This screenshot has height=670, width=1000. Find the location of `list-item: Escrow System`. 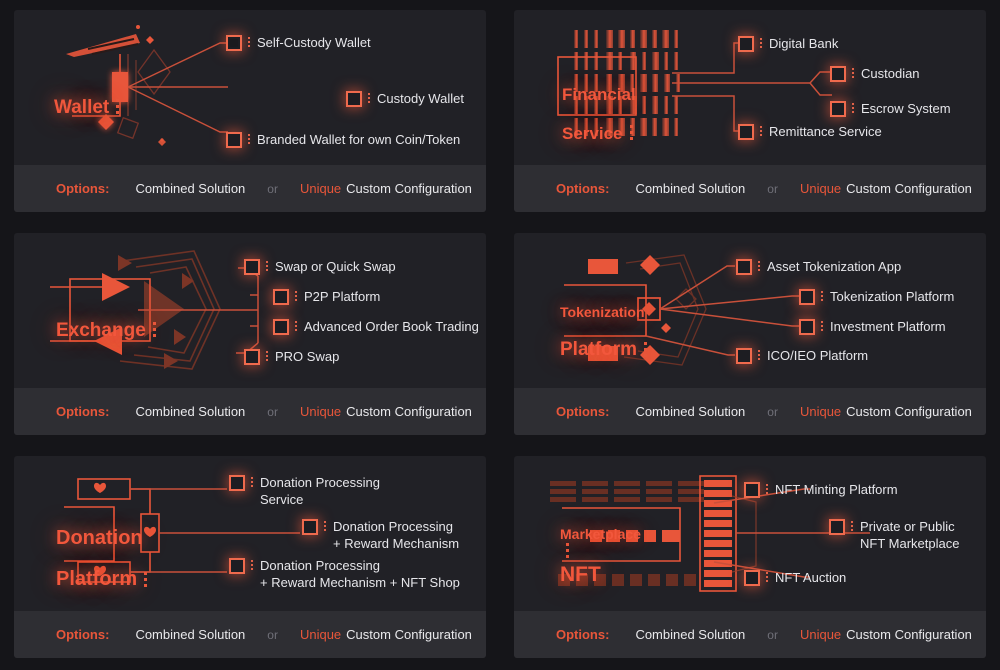

list-item: Escrow System is located at coordinates (890, 108).